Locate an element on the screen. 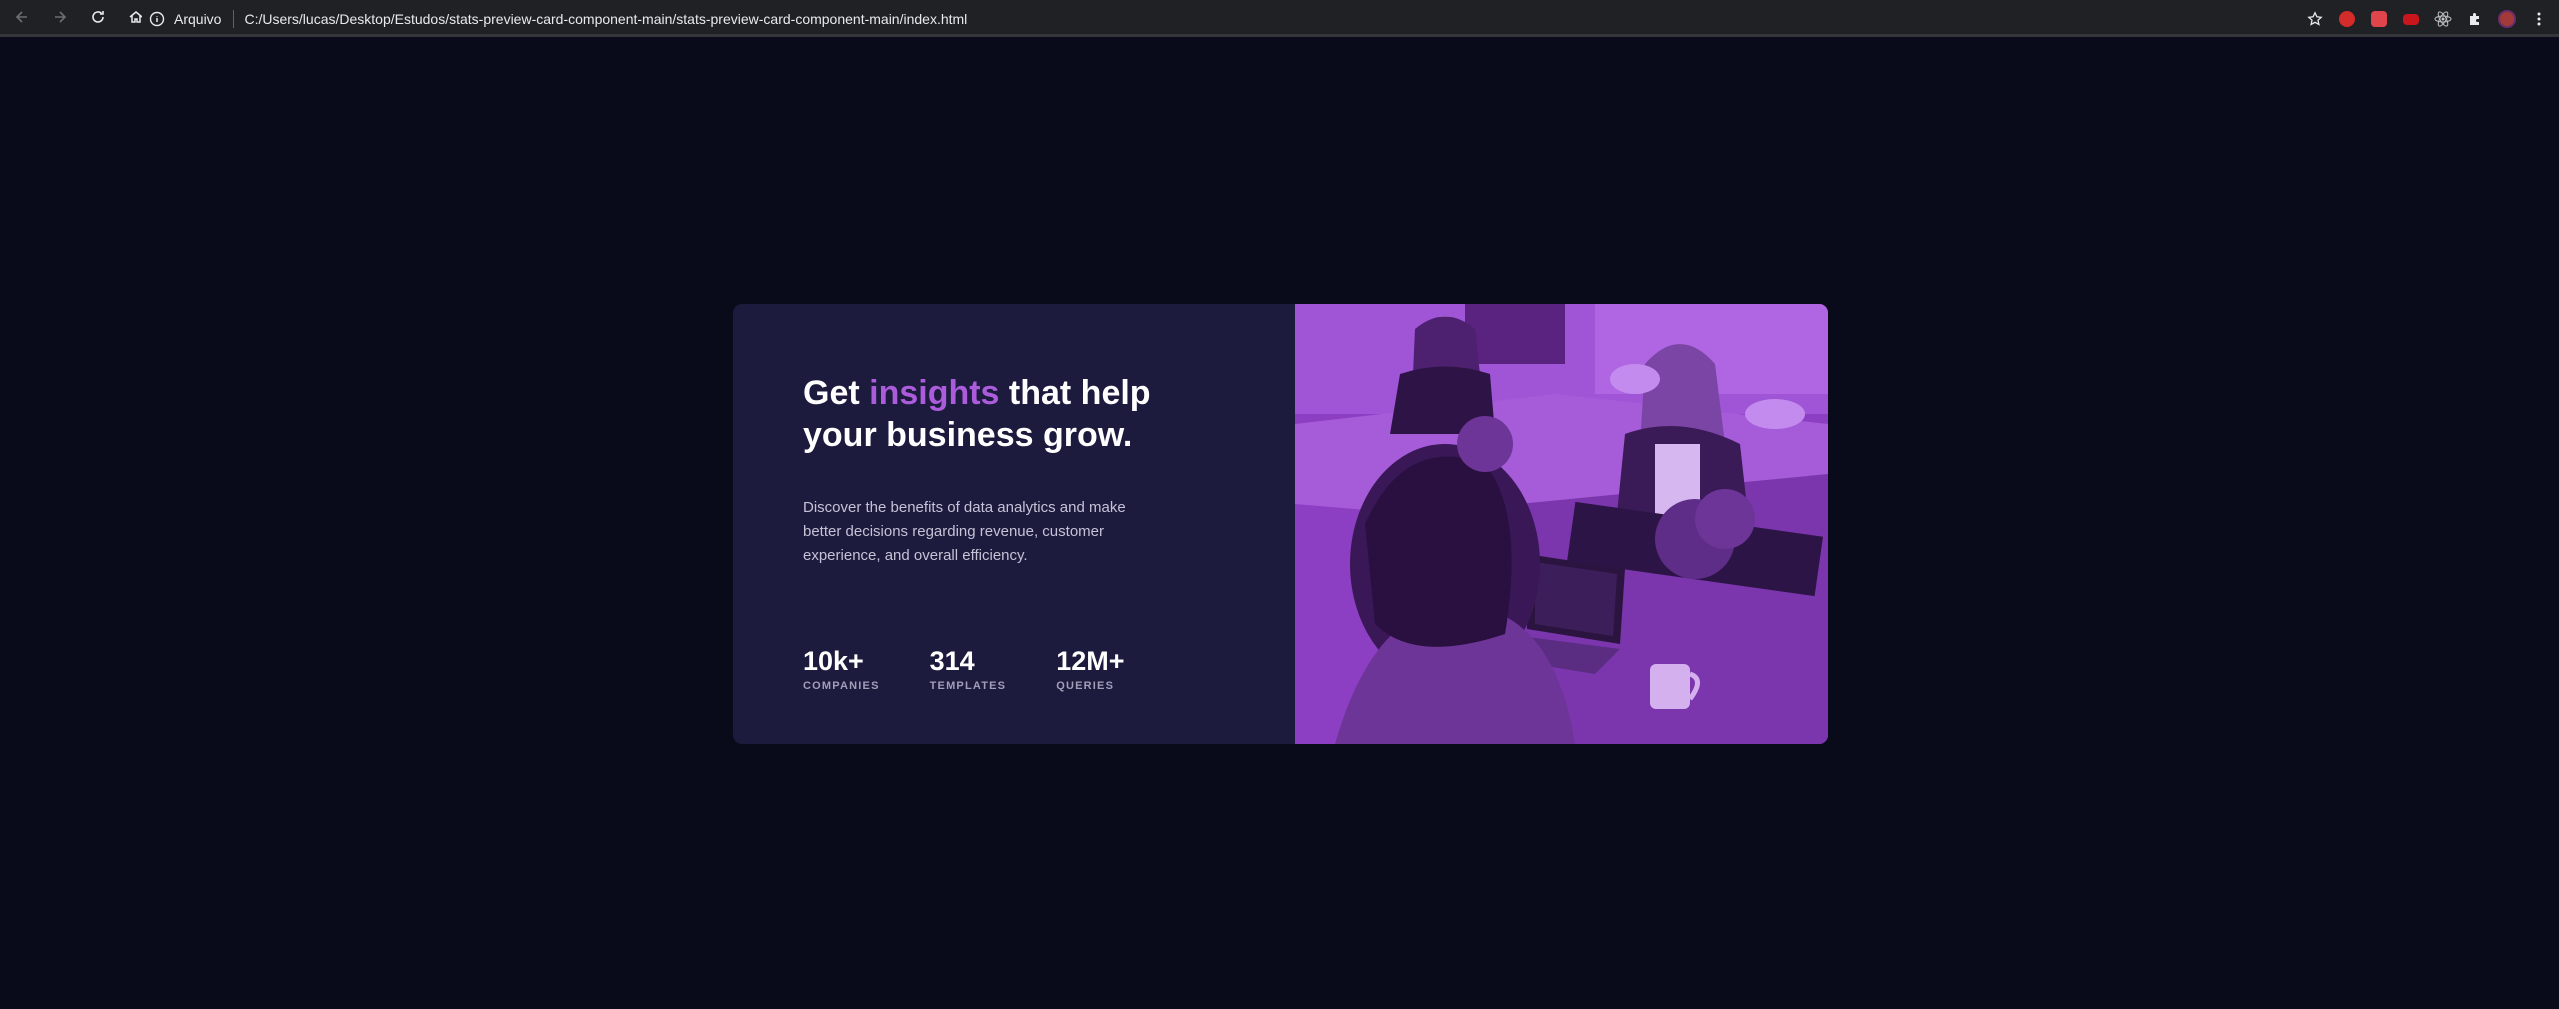 The height and width of the screenshot is (1009, 2559). reload-icon is located at coordinates (98, 17).